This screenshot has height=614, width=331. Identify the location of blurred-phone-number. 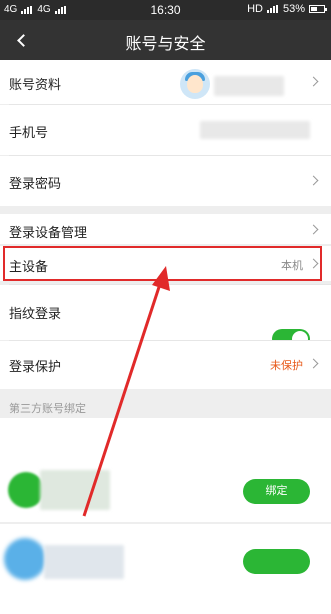
(255, 130).